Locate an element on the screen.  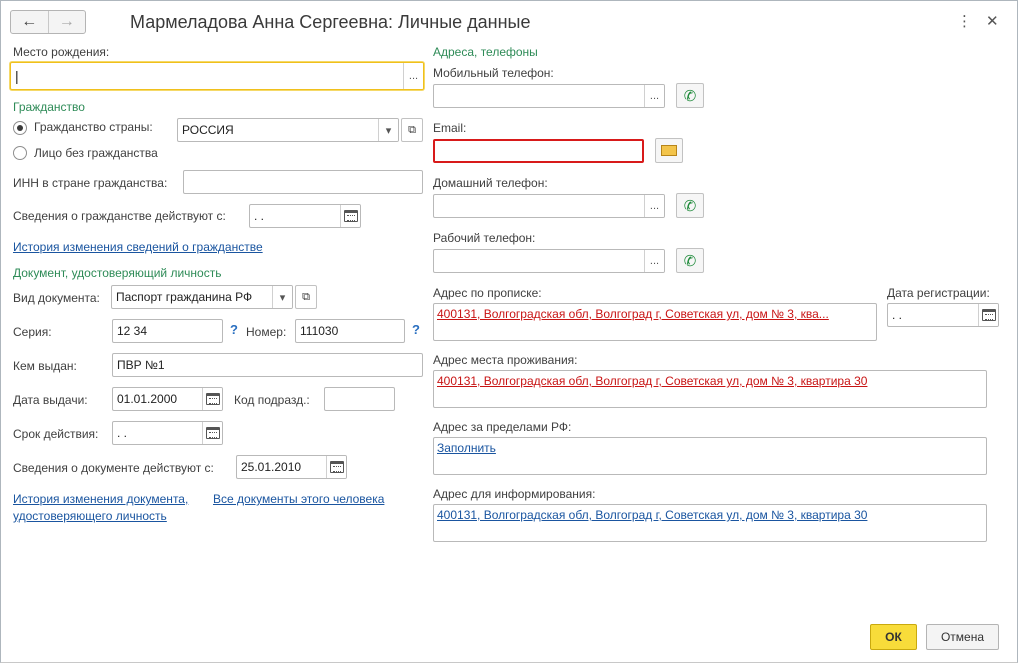
radio-stateless-label: Лицо без гражданства is located at coordinates (96, 153).